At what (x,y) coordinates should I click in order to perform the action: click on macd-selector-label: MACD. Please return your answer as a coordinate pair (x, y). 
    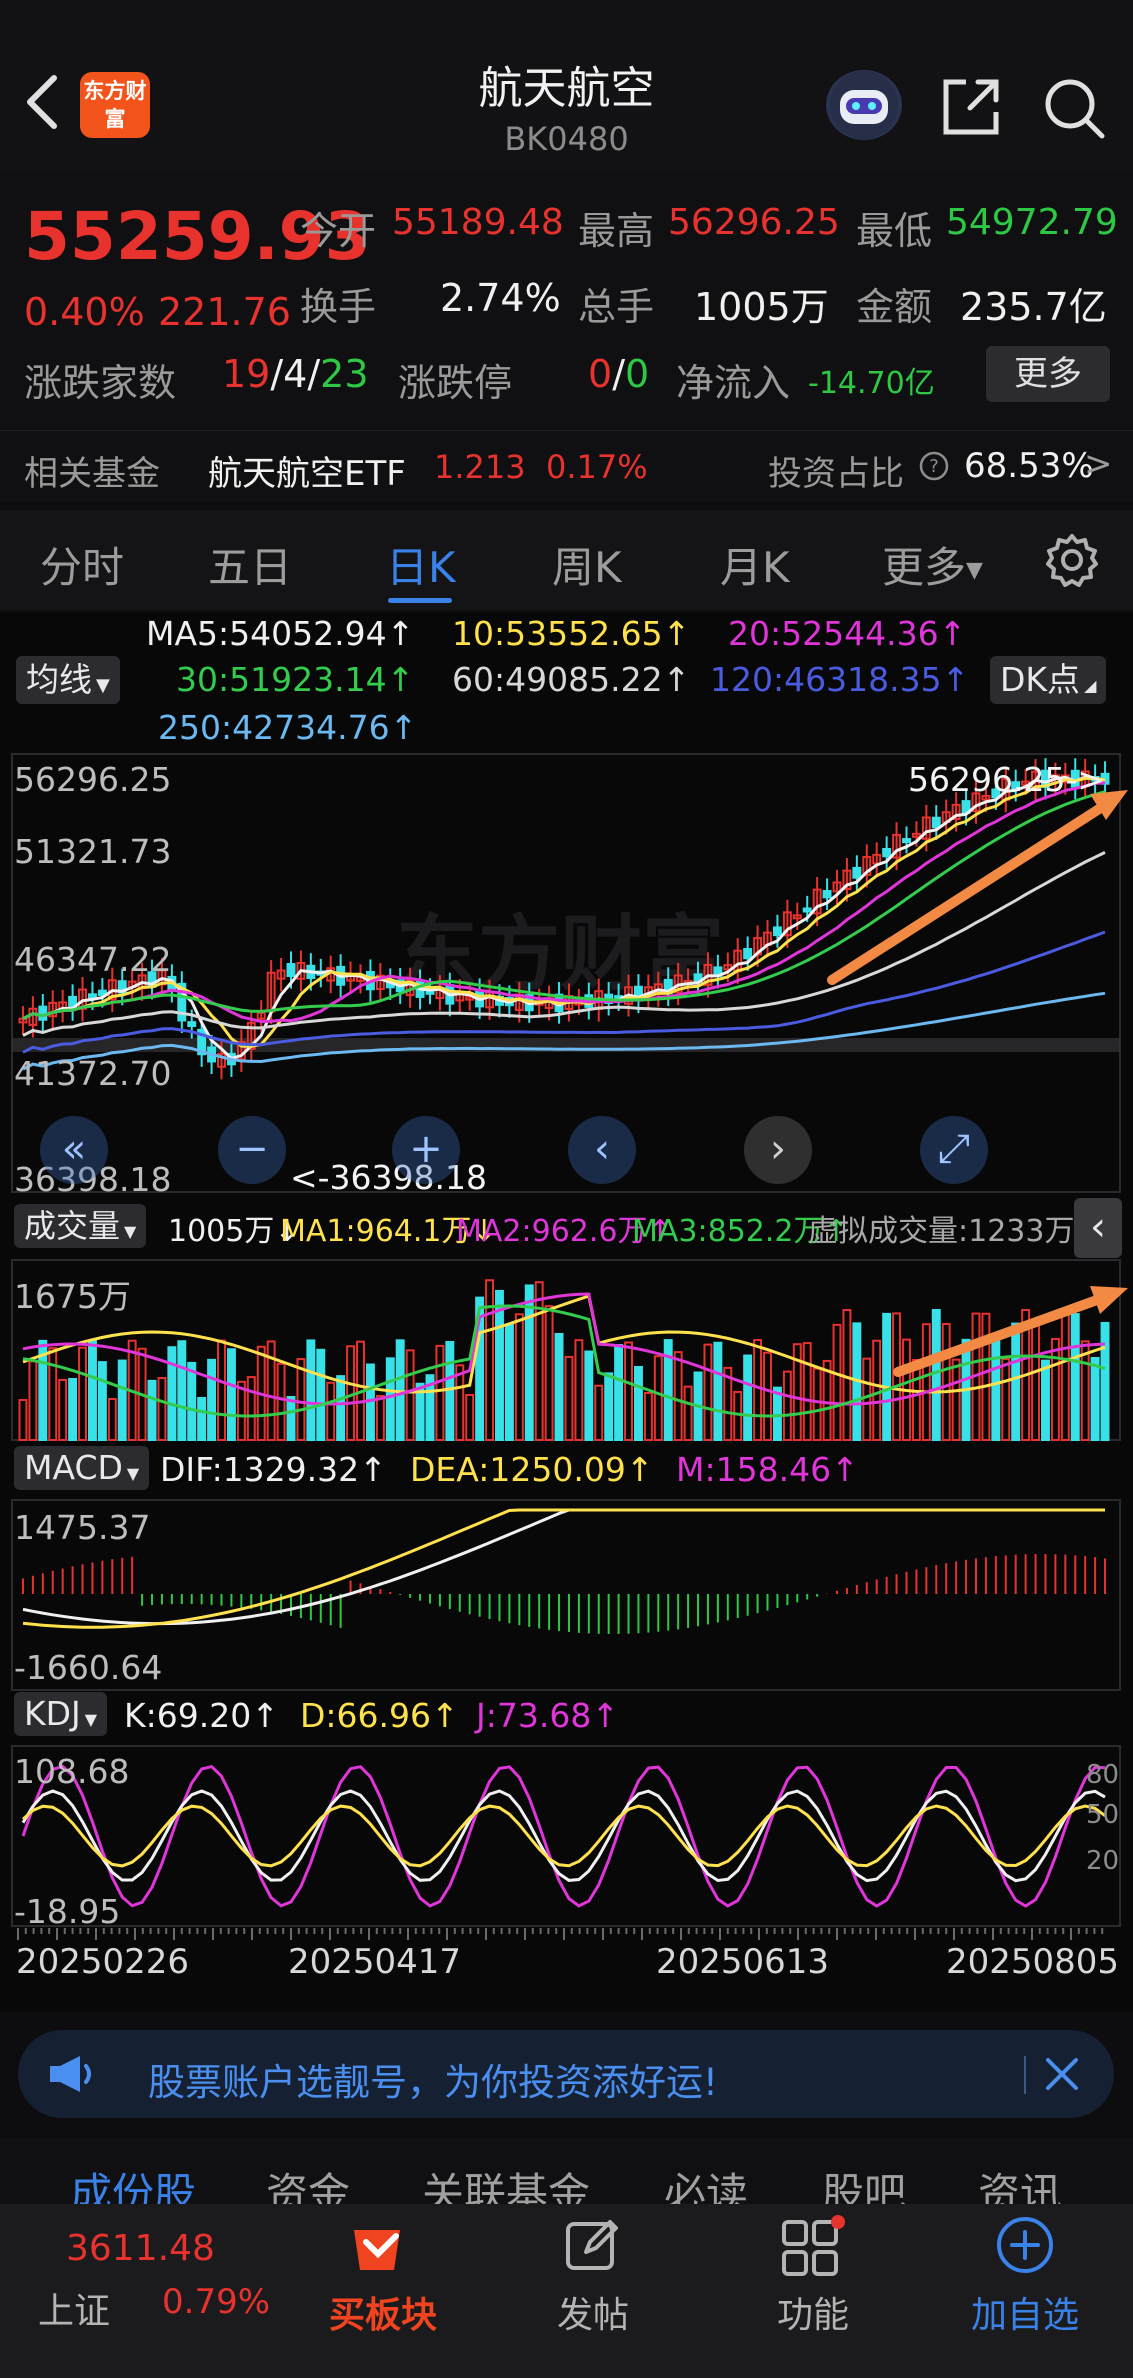
    Looking at the image, I should click on (73, 1467).